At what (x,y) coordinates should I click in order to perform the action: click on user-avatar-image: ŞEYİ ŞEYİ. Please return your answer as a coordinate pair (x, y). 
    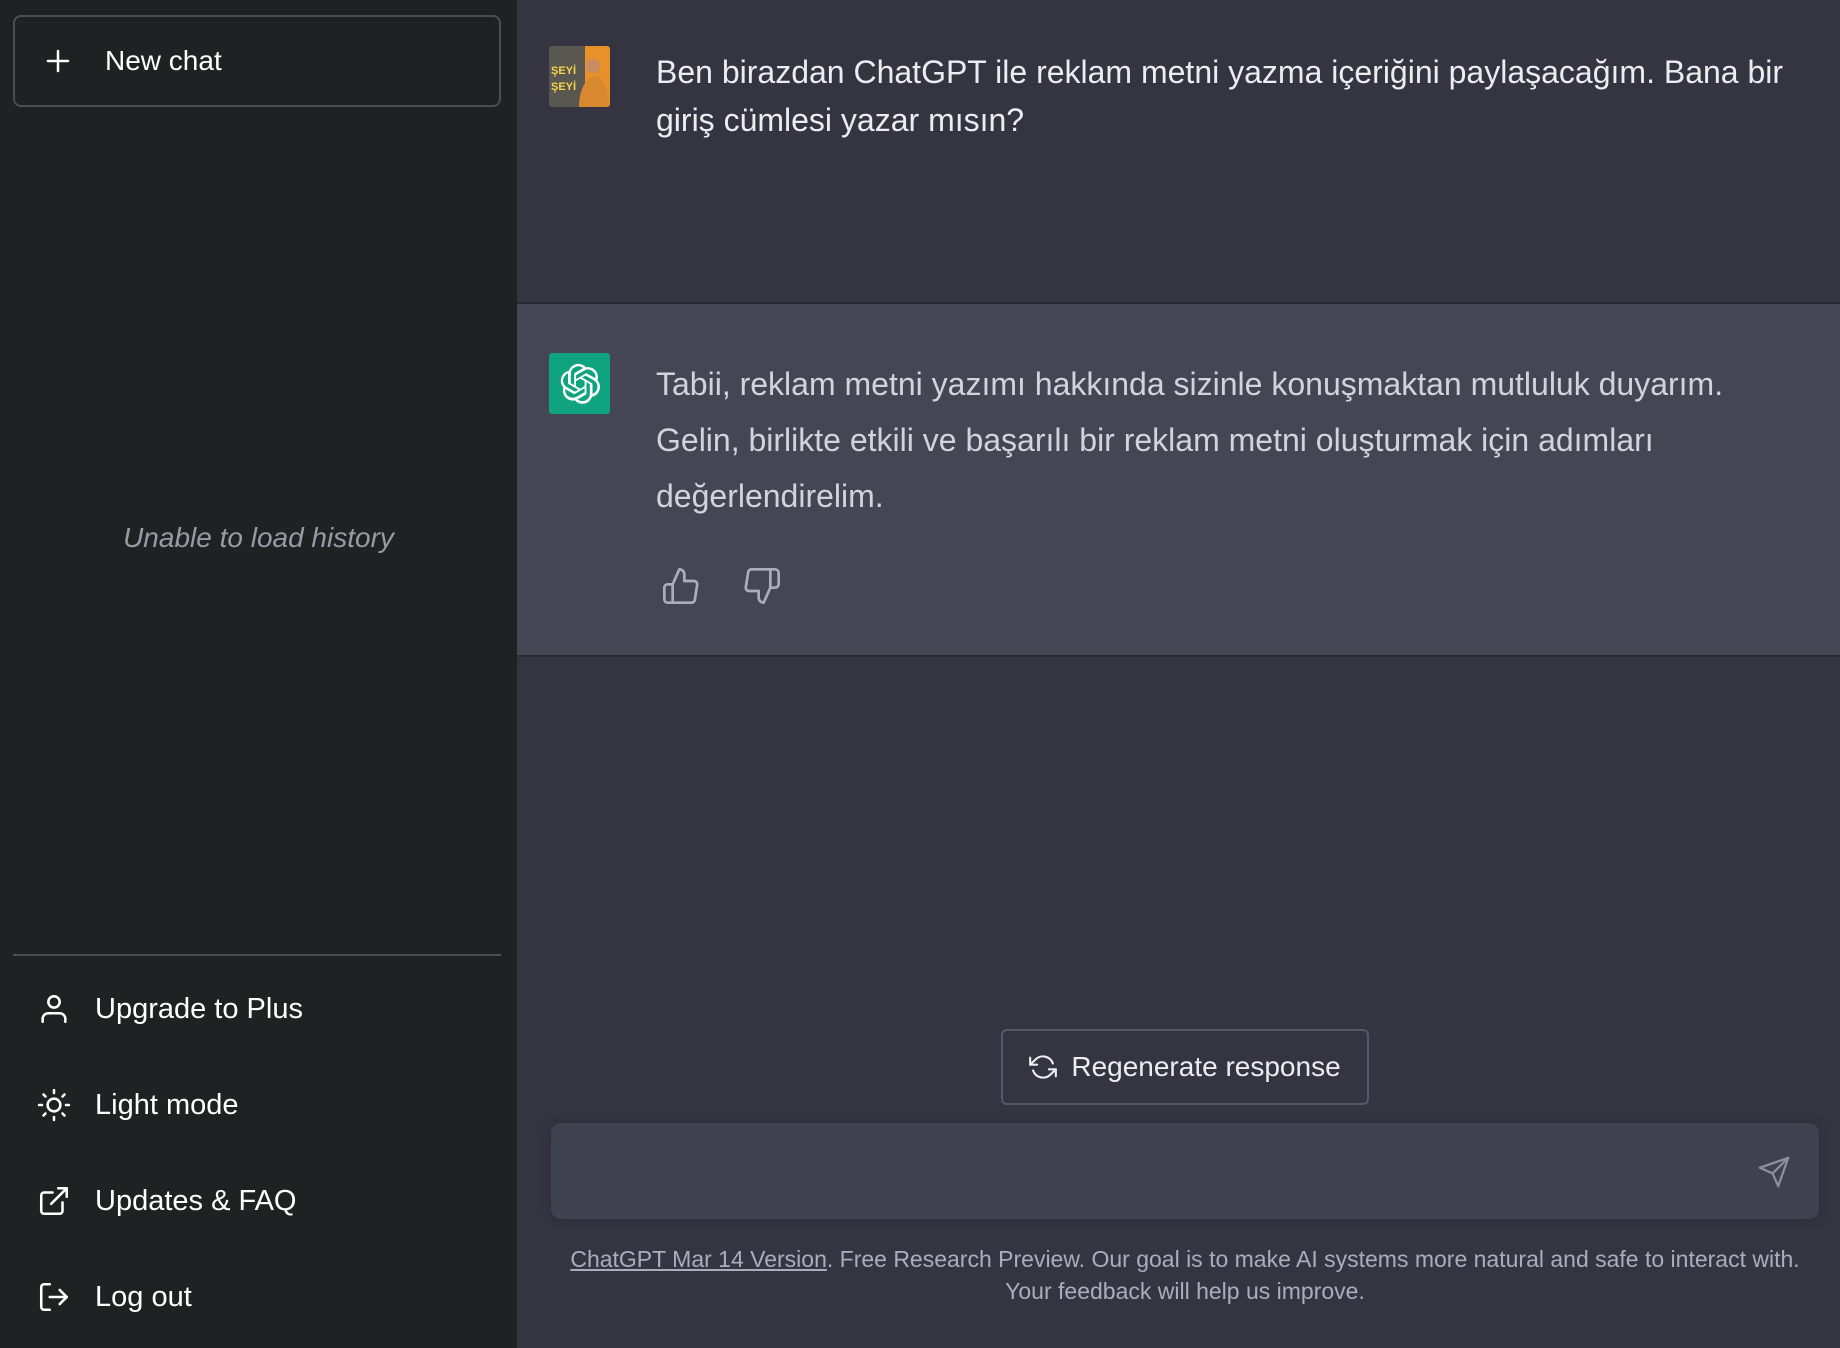
    Looking at the image, I should click on (579, 76).